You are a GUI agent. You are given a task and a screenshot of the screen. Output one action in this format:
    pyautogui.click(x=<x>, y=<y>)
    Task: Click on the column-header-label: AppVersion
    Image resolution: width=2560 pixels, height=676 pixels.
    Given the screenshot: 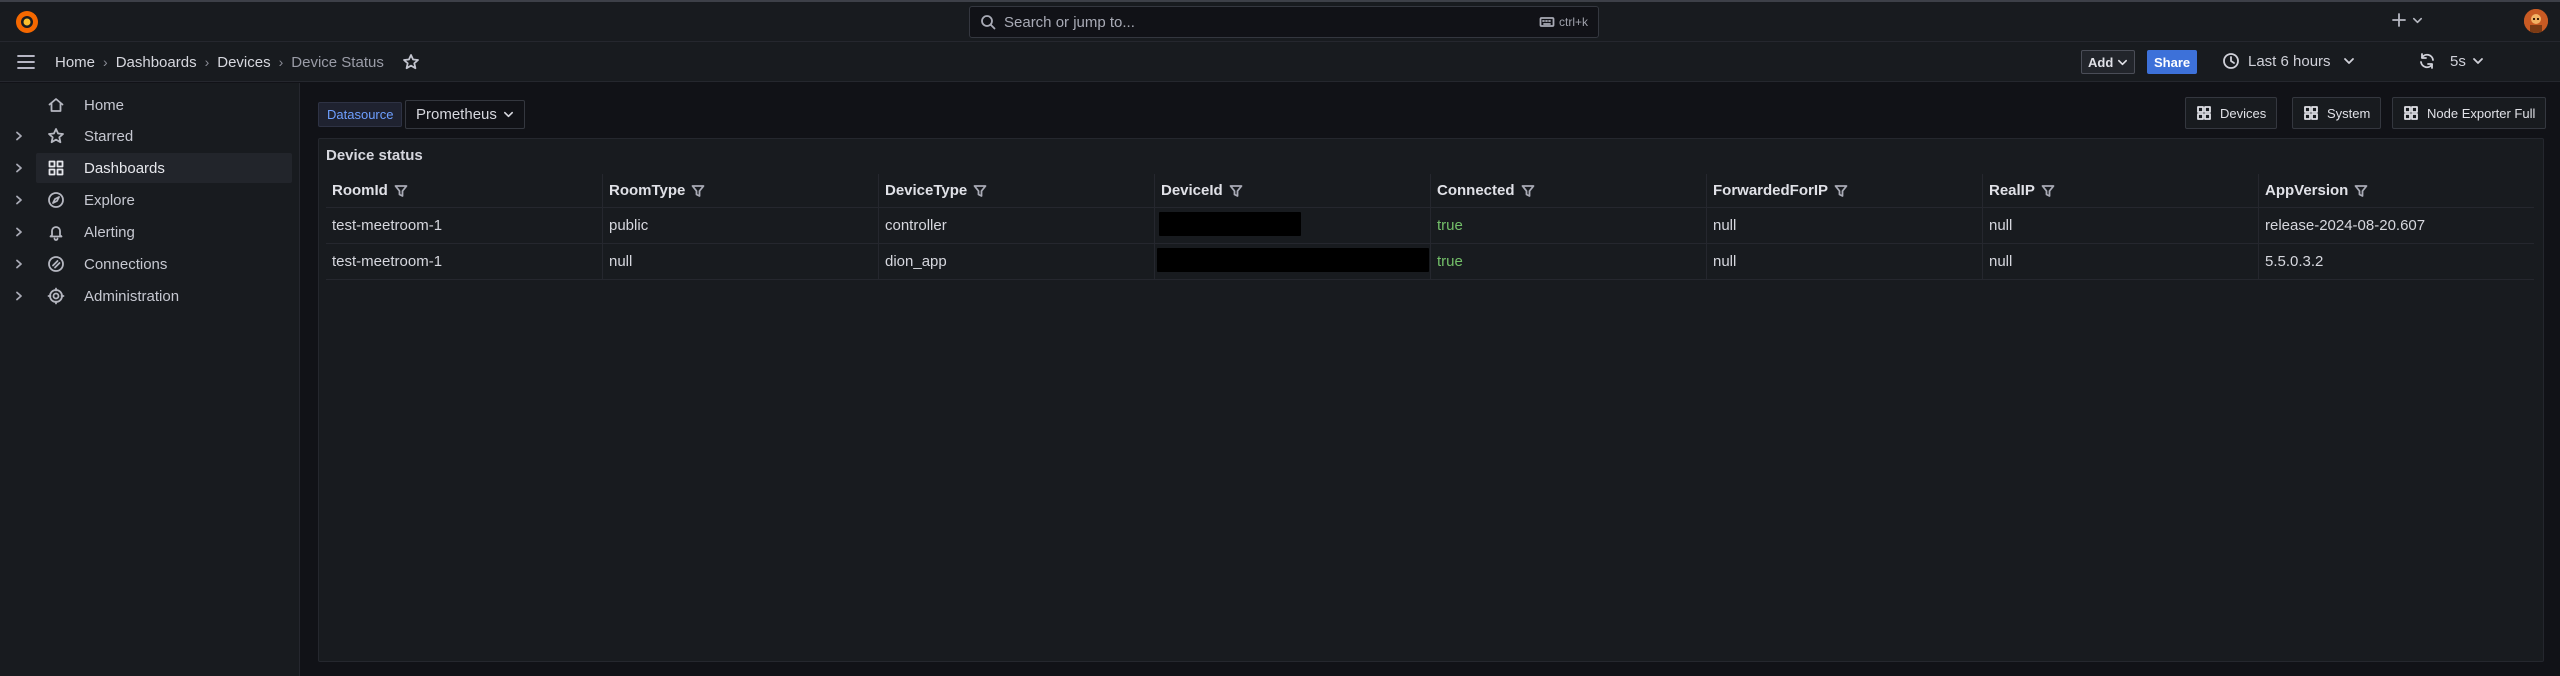 What is the action you would take?
    pyautogui.click(x=2307, y=190)
    